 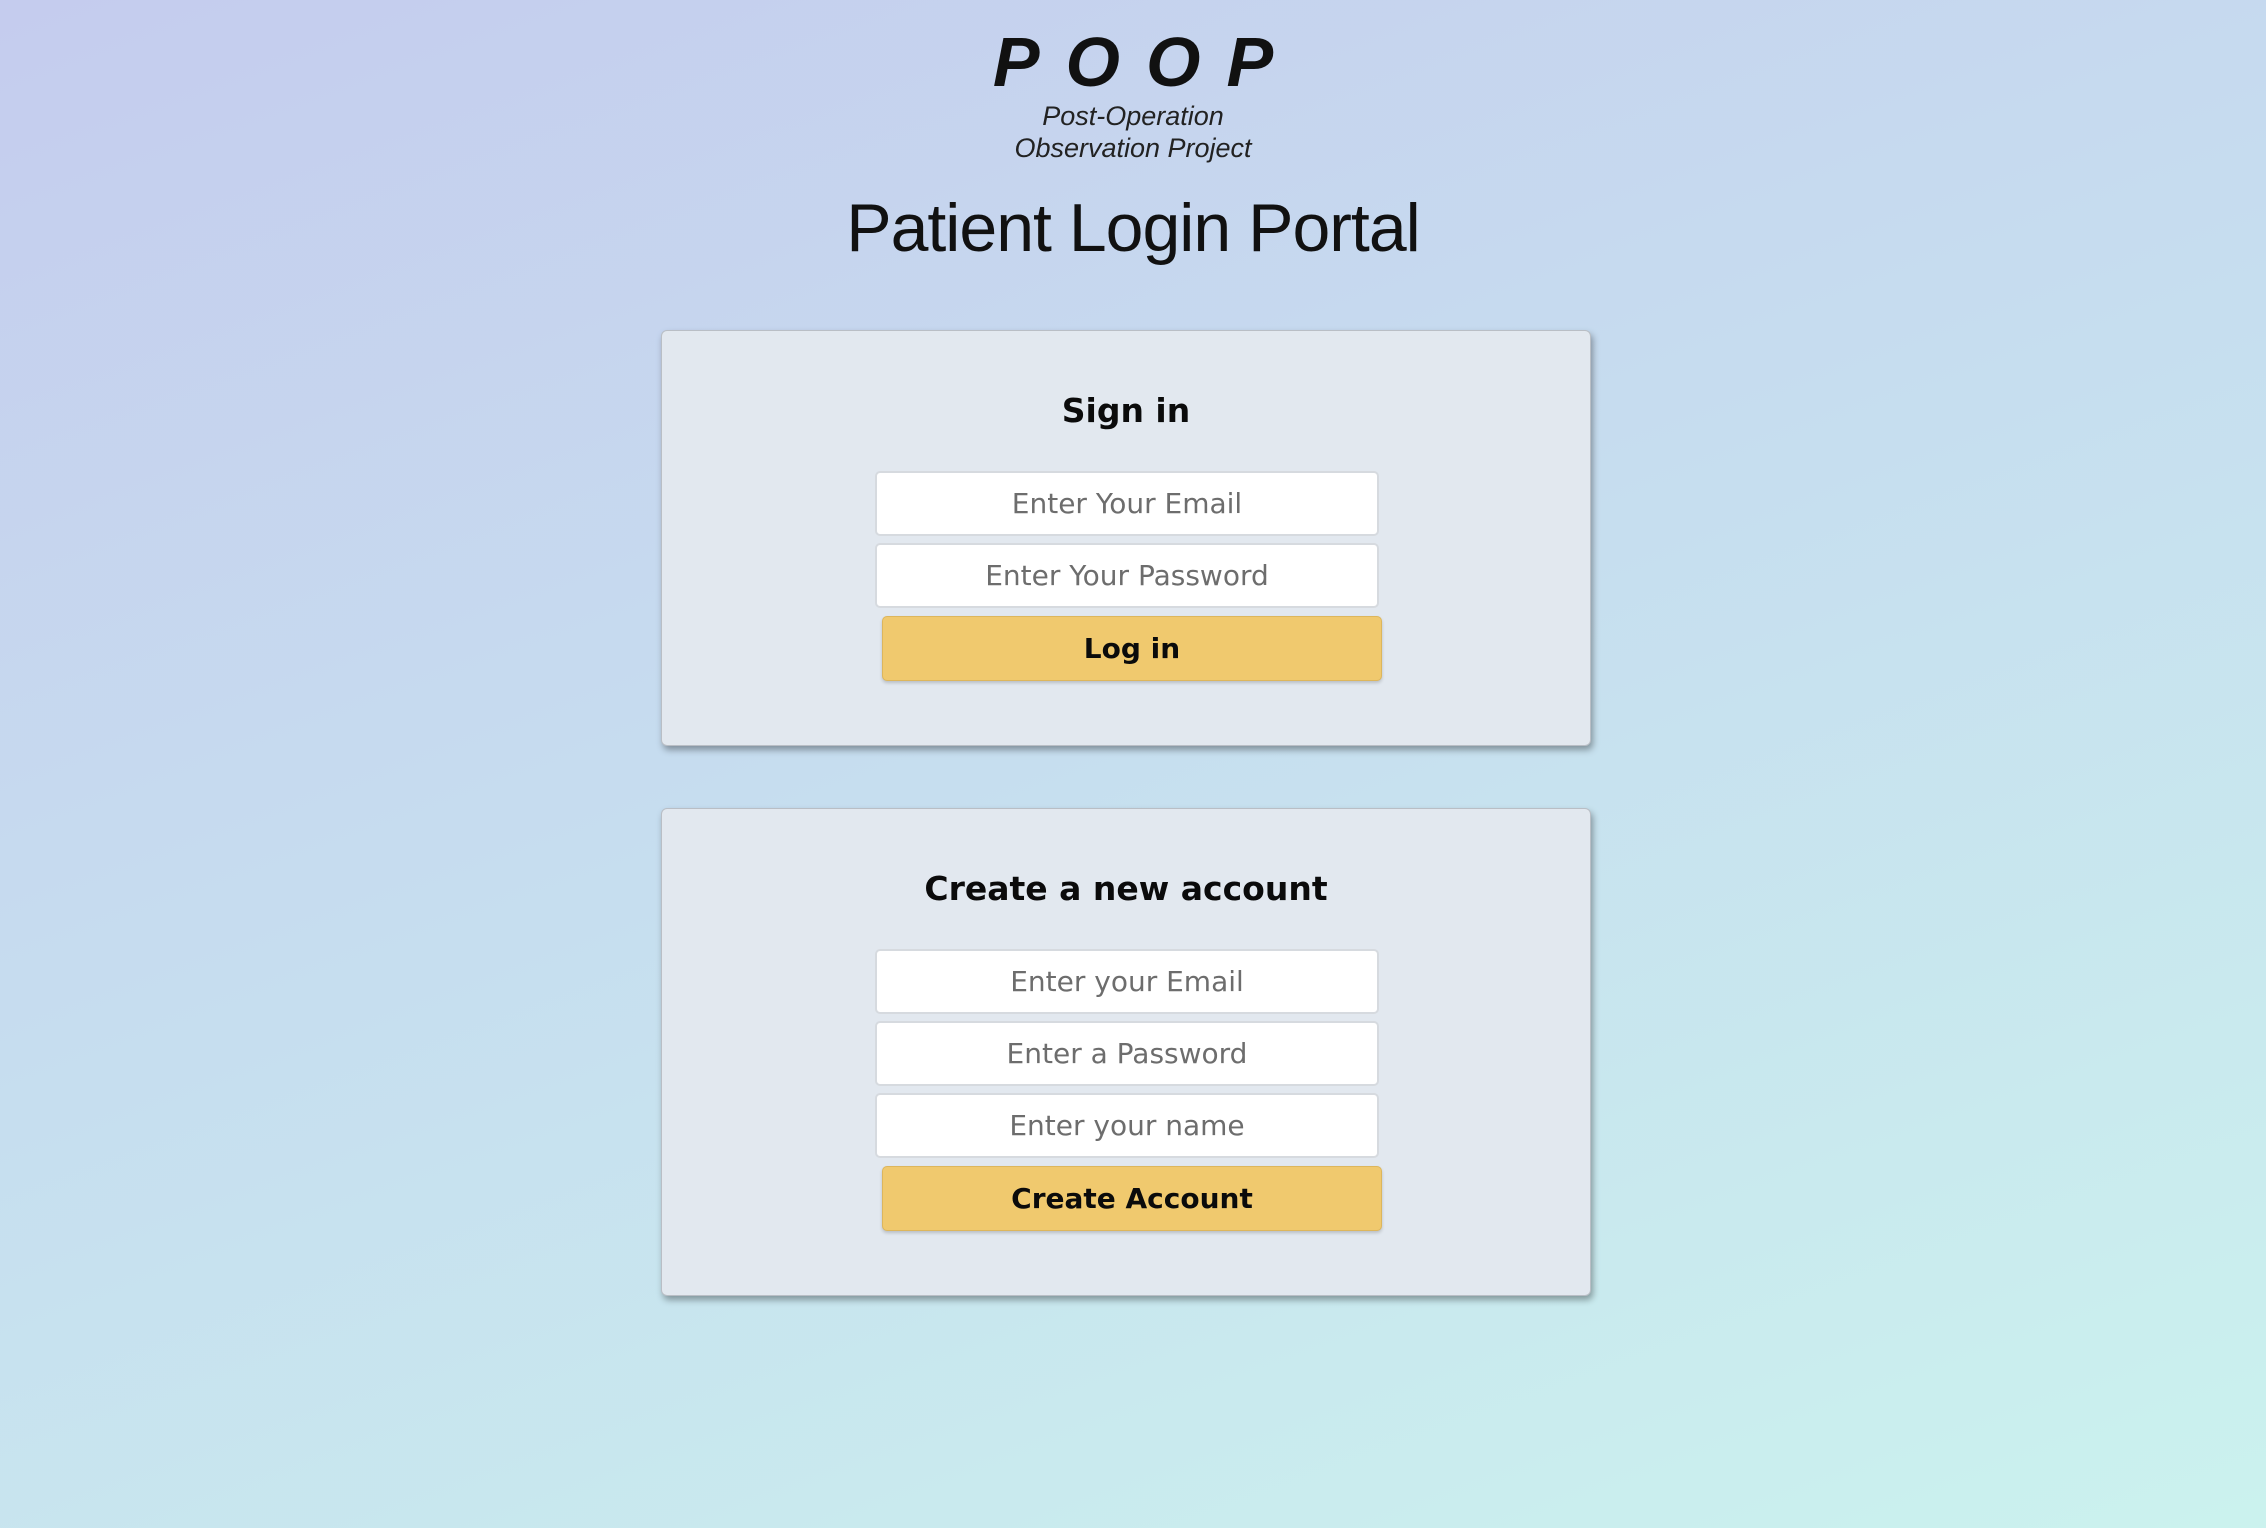 I want to click on logo-wordmark: POOP, so click(x=1146, y=62).